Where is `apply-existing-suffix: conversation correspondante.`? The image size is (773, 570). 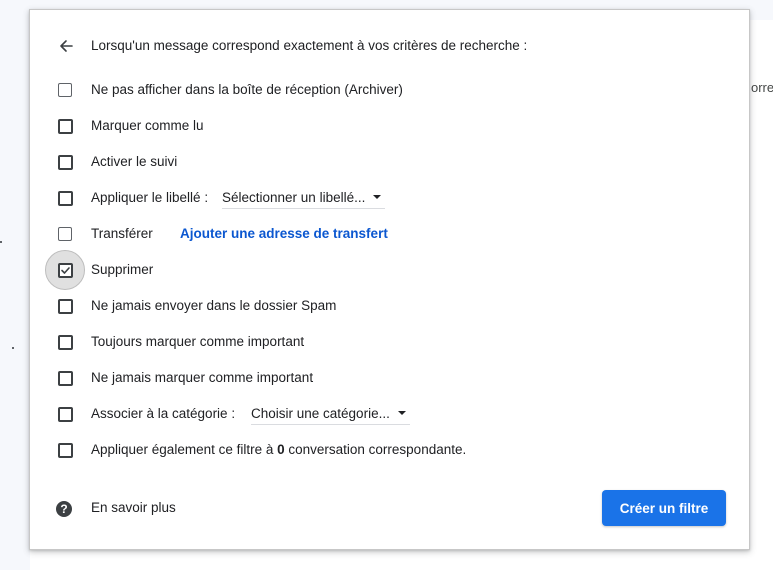
apply-existing-suffix: conversation correspondante. is located at coordinates (375, 449).